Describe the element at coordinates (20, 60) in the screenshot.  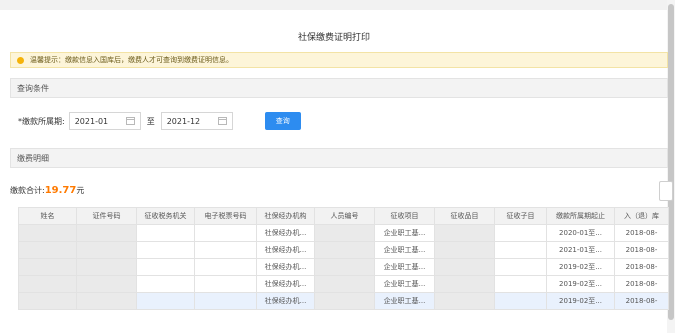
I see `info-dot-icon` at that location.